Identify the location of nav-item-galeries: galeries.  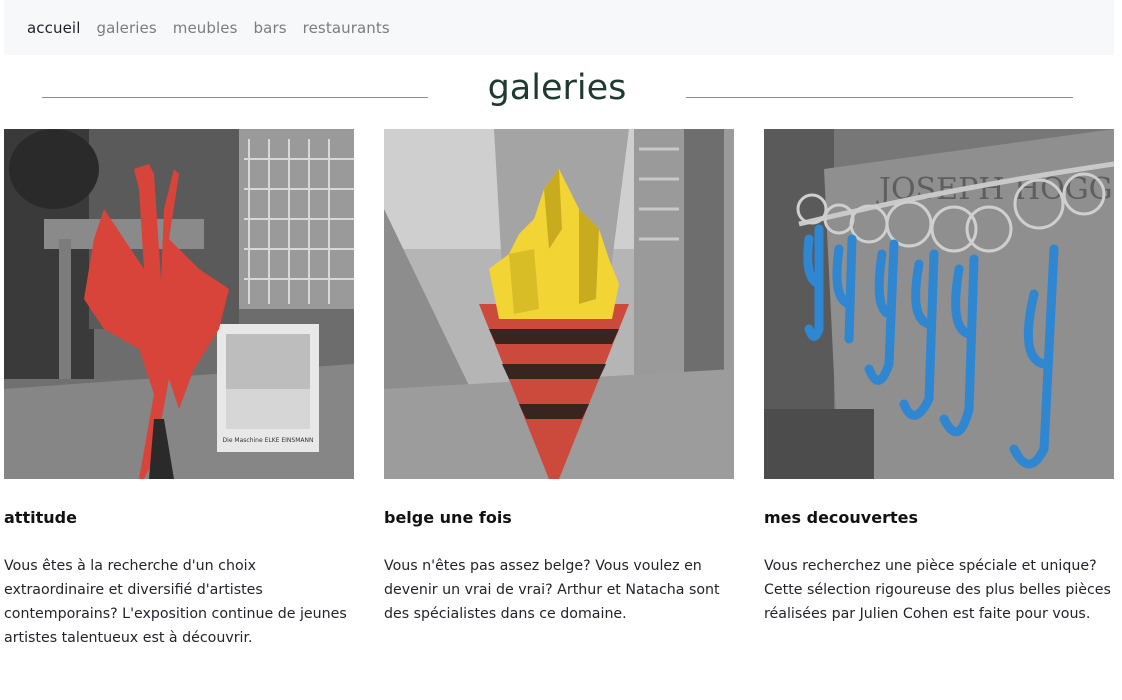
(126, 28).